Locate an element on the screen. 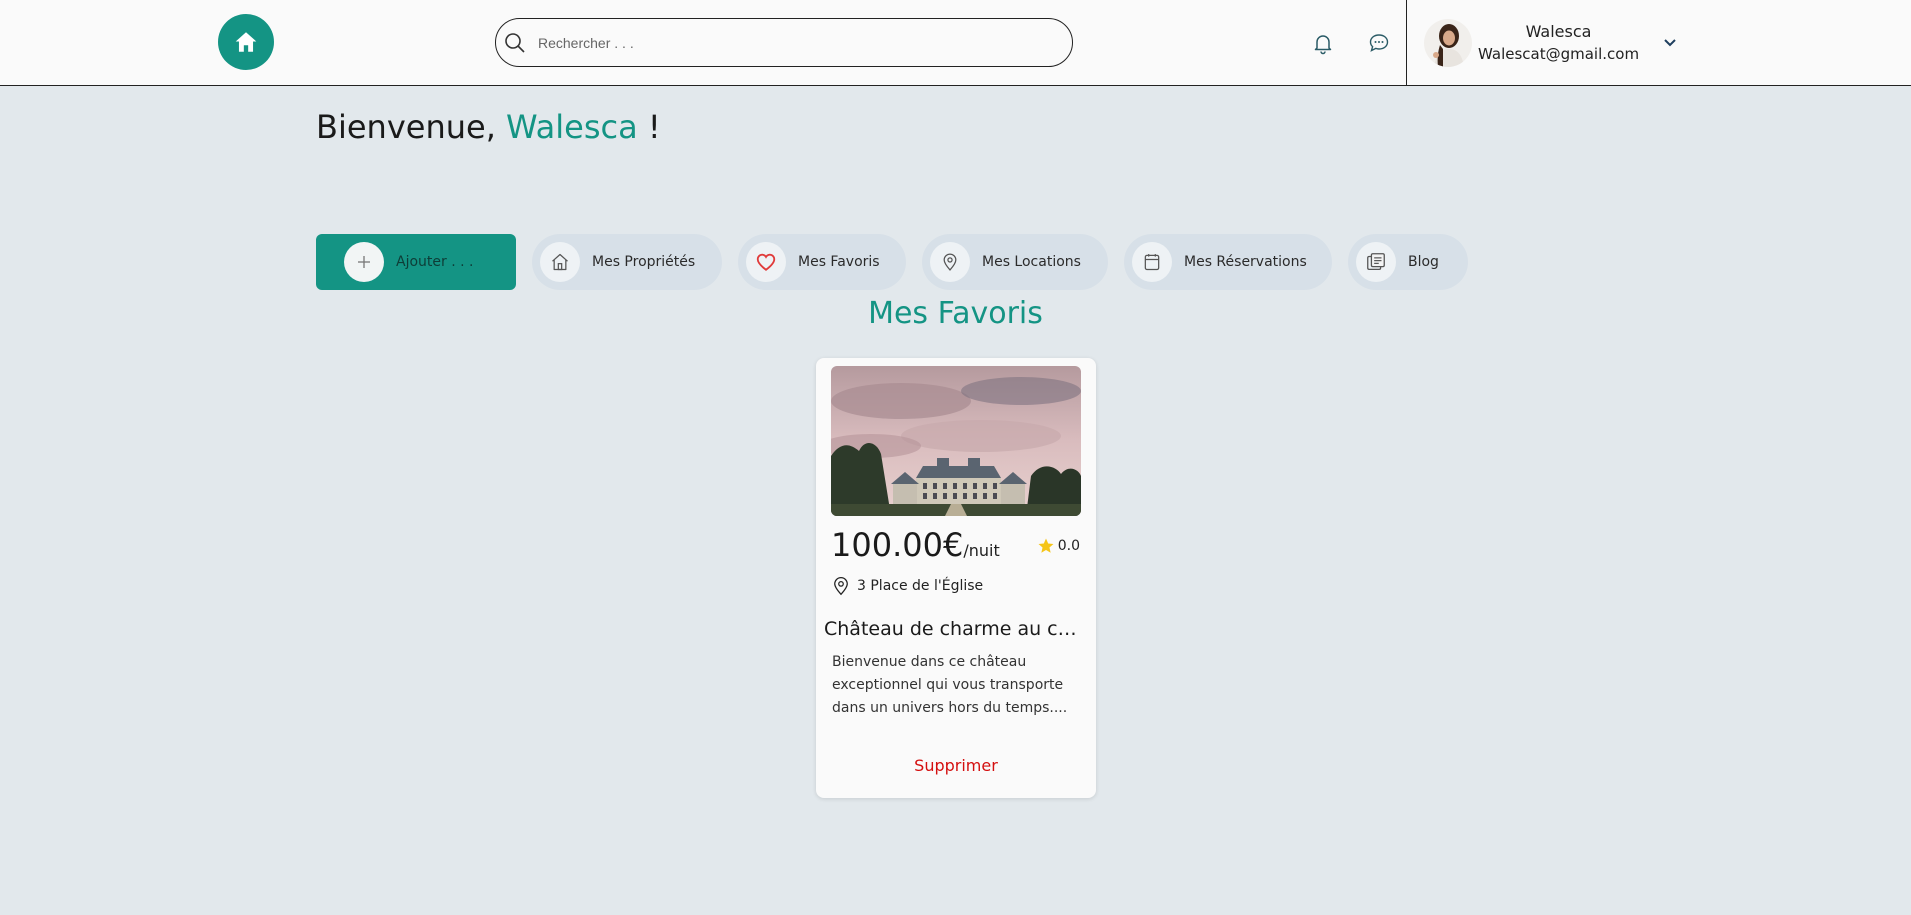 The image size is (1911, 915). section-title: Mes Favoris is located at coordinates (955, 313).